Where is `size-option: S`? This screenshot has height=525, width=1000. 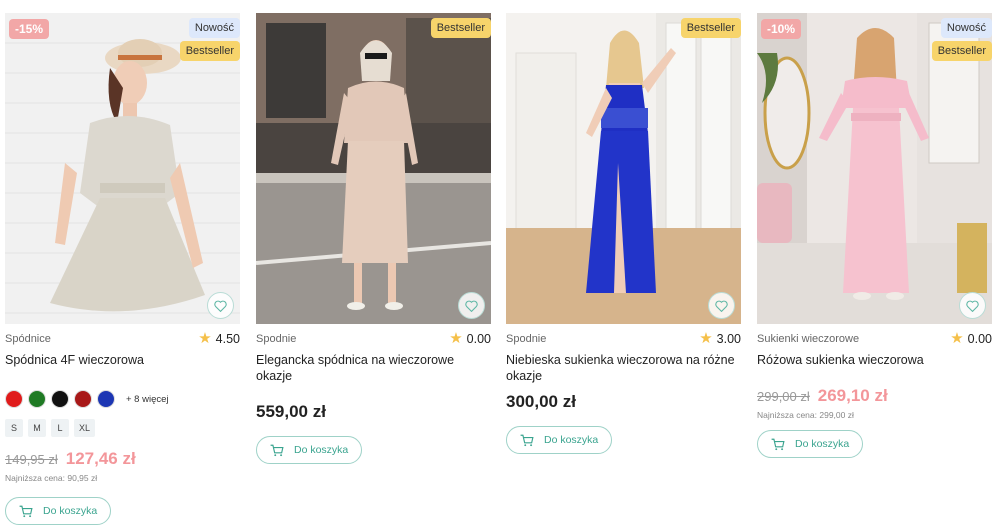 size-option: S is located at coordinates (14, 428).